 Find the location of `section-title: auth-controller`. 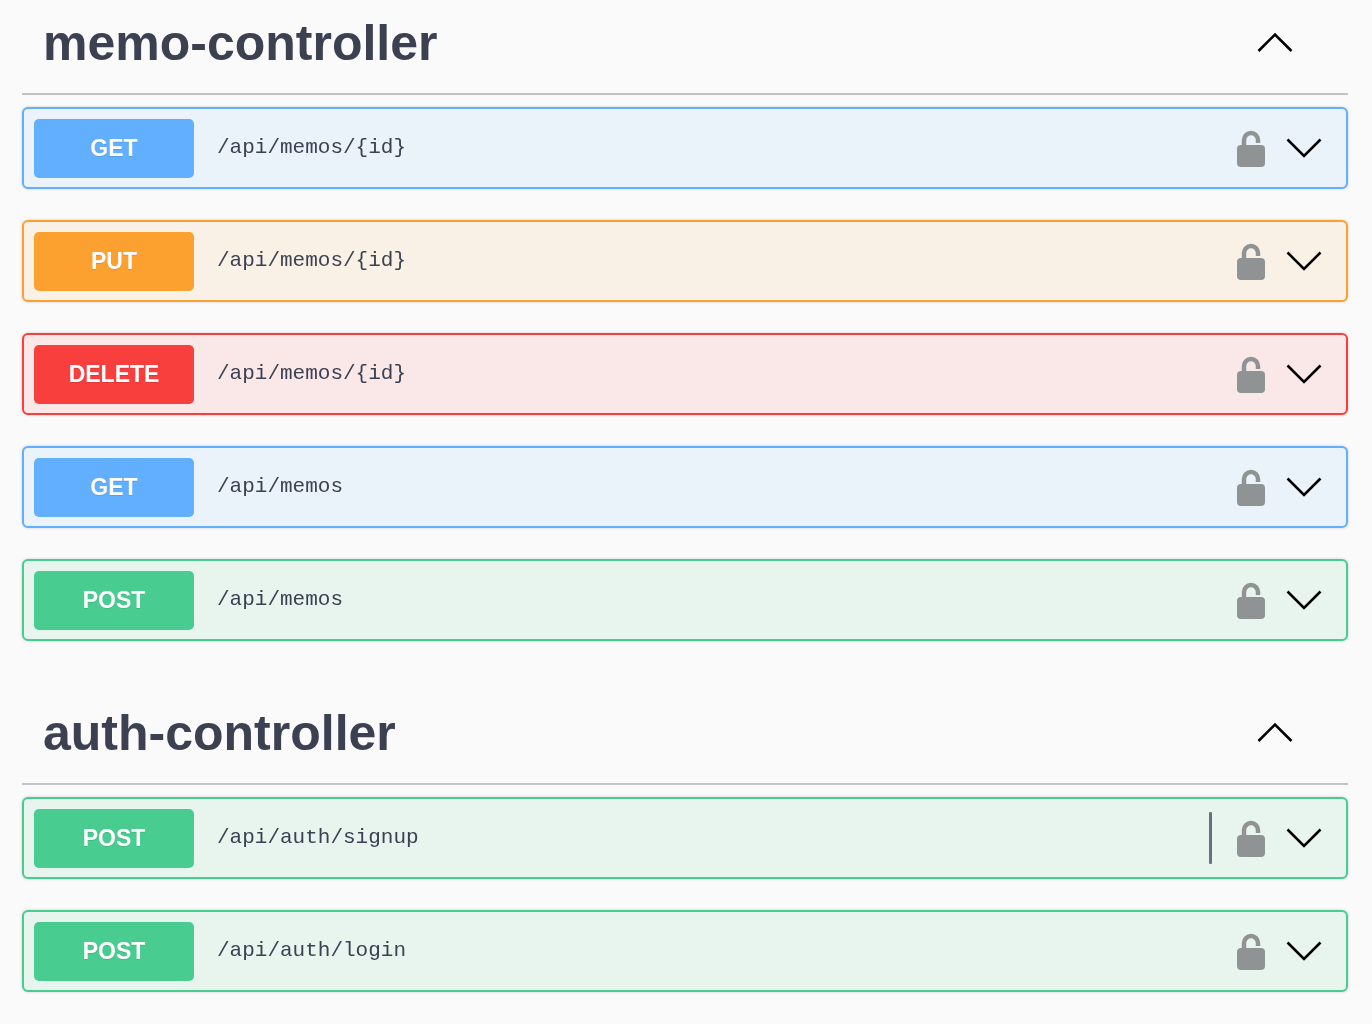

section-title: auth-controller is located at coordinates (219, 732).